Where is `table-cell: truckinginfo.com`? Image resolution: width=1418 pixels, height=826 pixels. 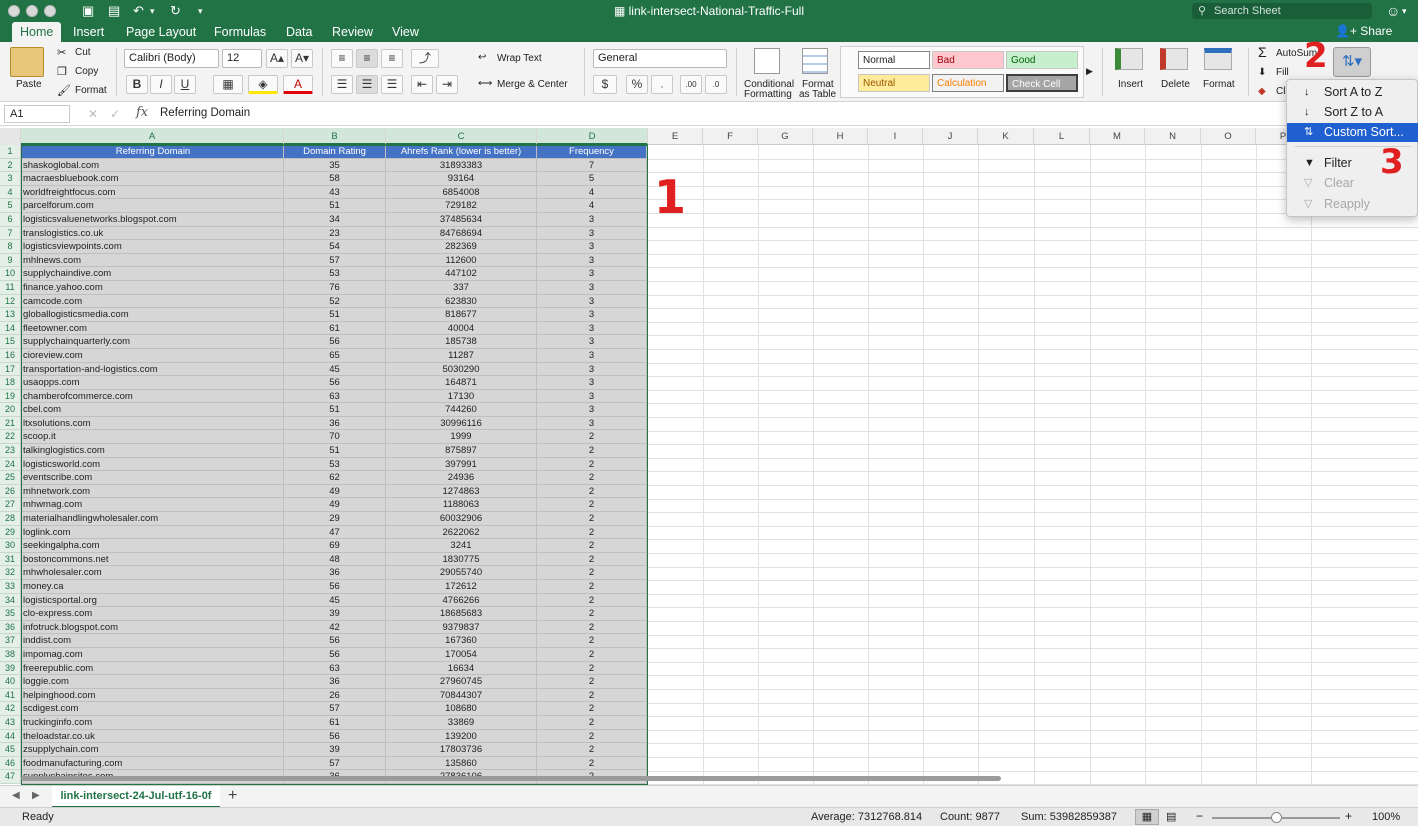 table-cell: truckinginfo.com is located at coordinates (152, 722).